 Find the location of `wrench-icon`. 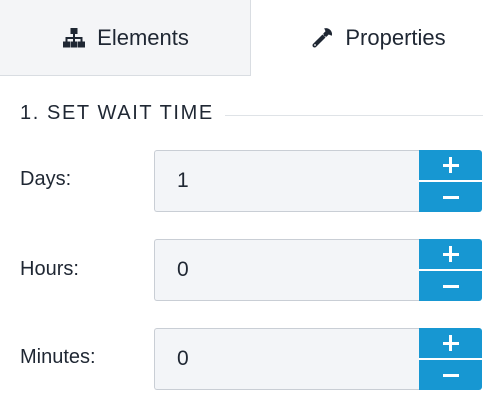

wrench-icon is located at coordinates (322, 38).